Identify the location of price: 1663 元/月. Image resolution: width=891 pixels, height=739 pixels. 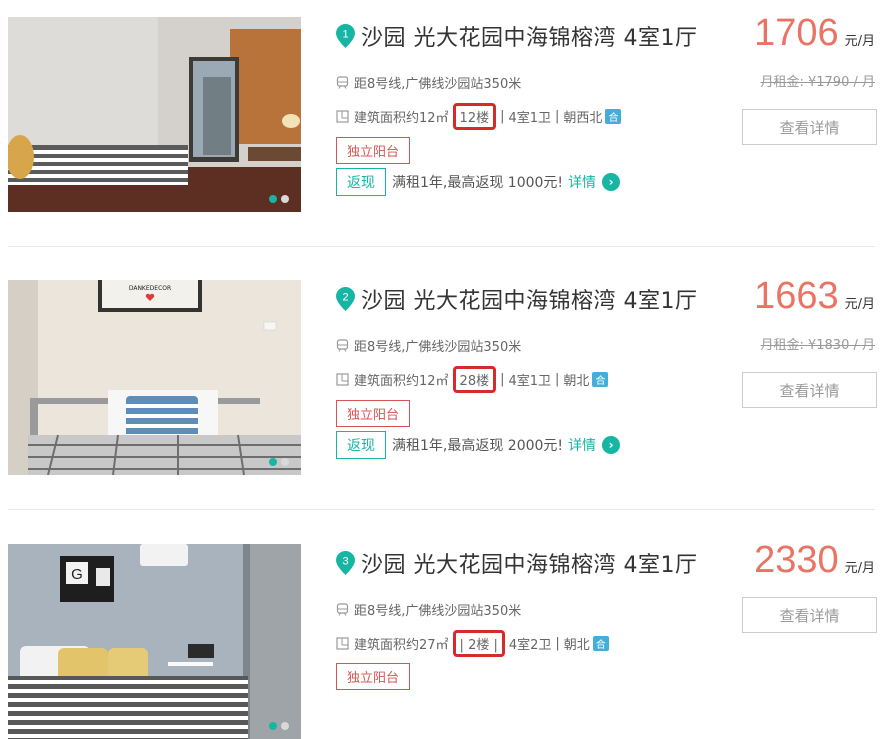
(814, 296).